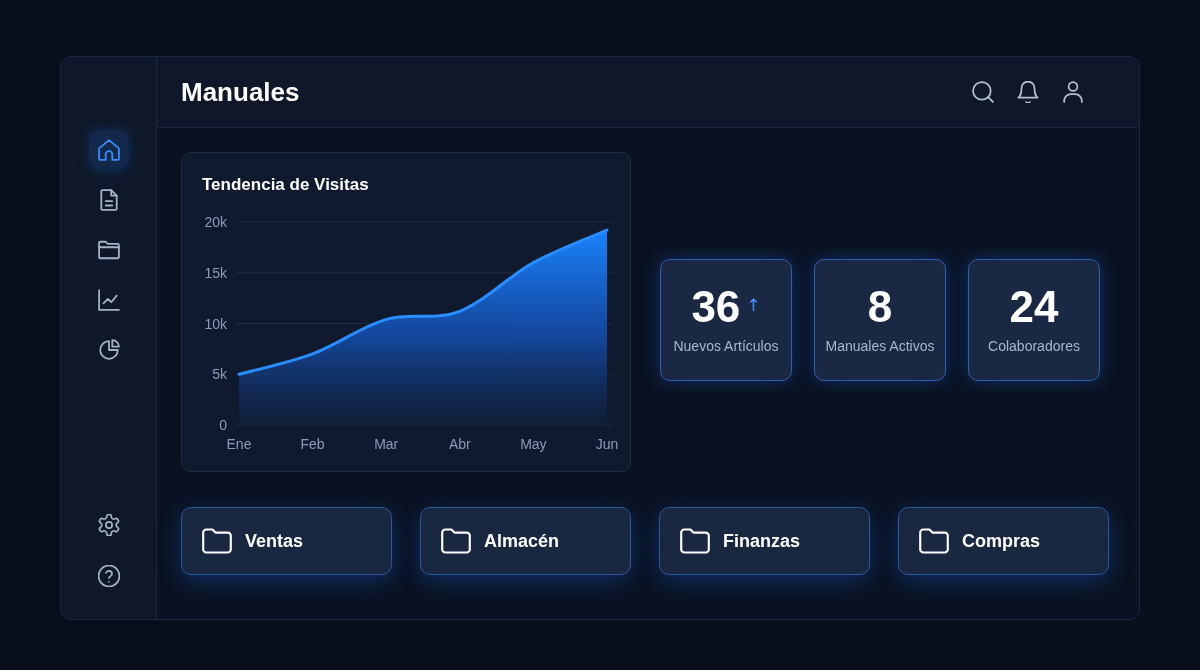 The image size is (1200, 670). I want to click on bell-icon, so click(1028, 92).